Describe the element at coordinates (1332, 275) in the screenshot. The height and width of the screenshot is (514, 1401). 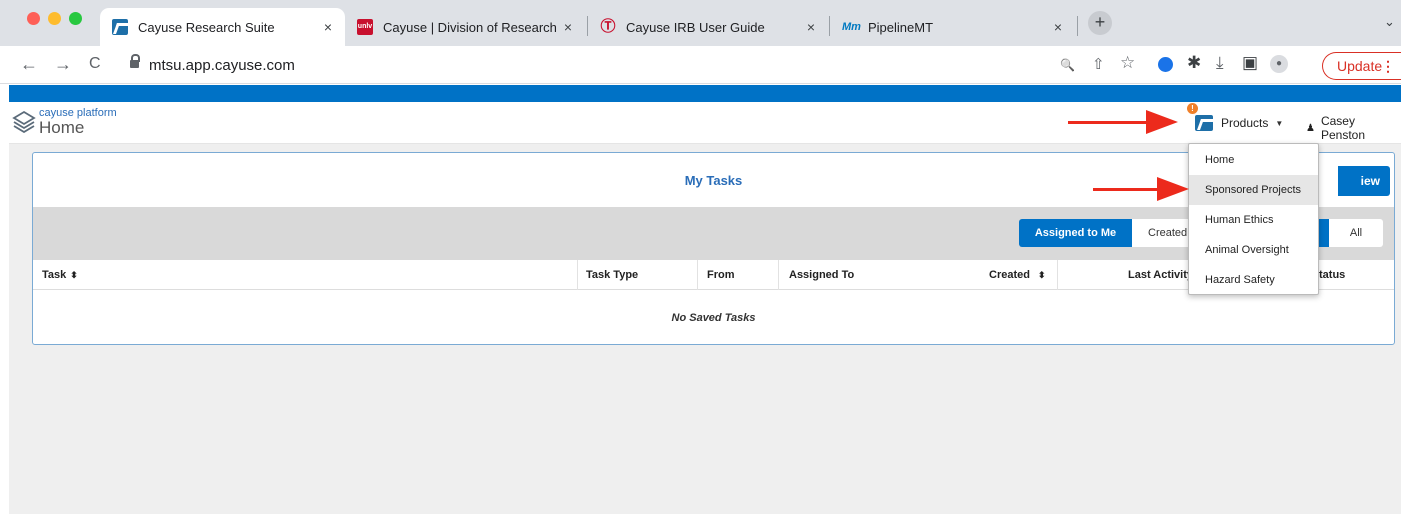
I see `column-status: tatus` at that location.